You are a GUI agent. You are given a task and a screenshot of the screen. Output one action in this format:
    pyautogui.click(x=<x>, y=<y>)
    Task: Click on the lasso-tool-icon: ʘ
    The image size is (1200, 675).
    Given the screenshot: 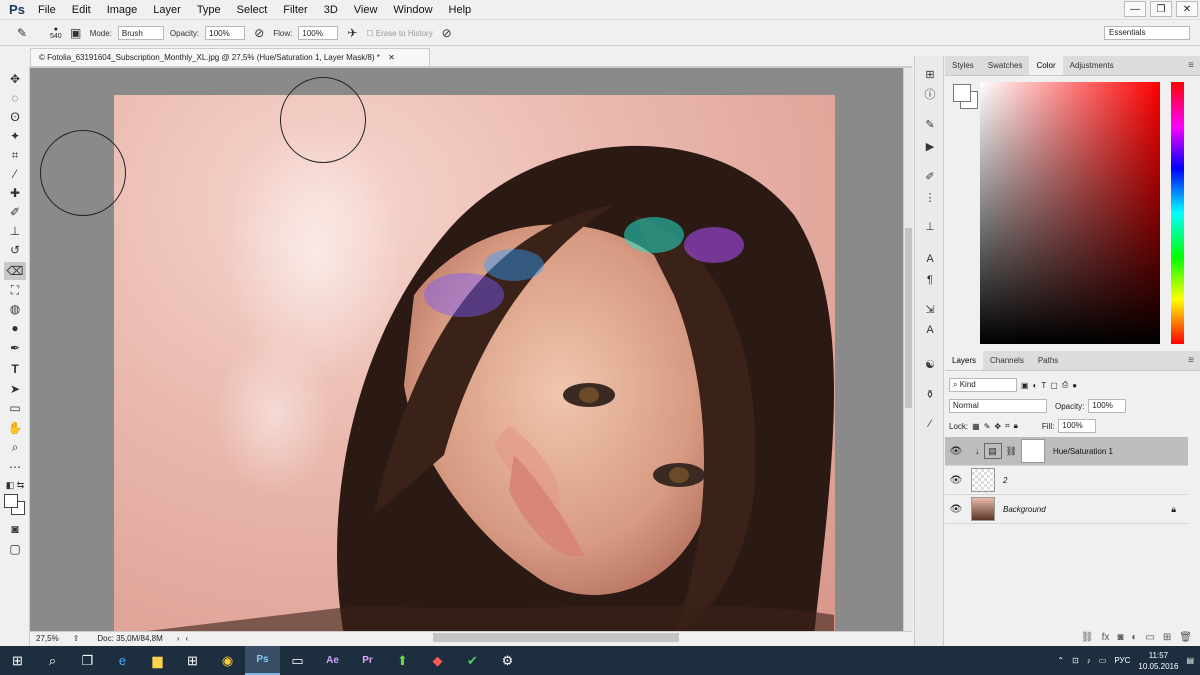 What is the action you would take?
    pyautogui.click(x=15, y=117)
    